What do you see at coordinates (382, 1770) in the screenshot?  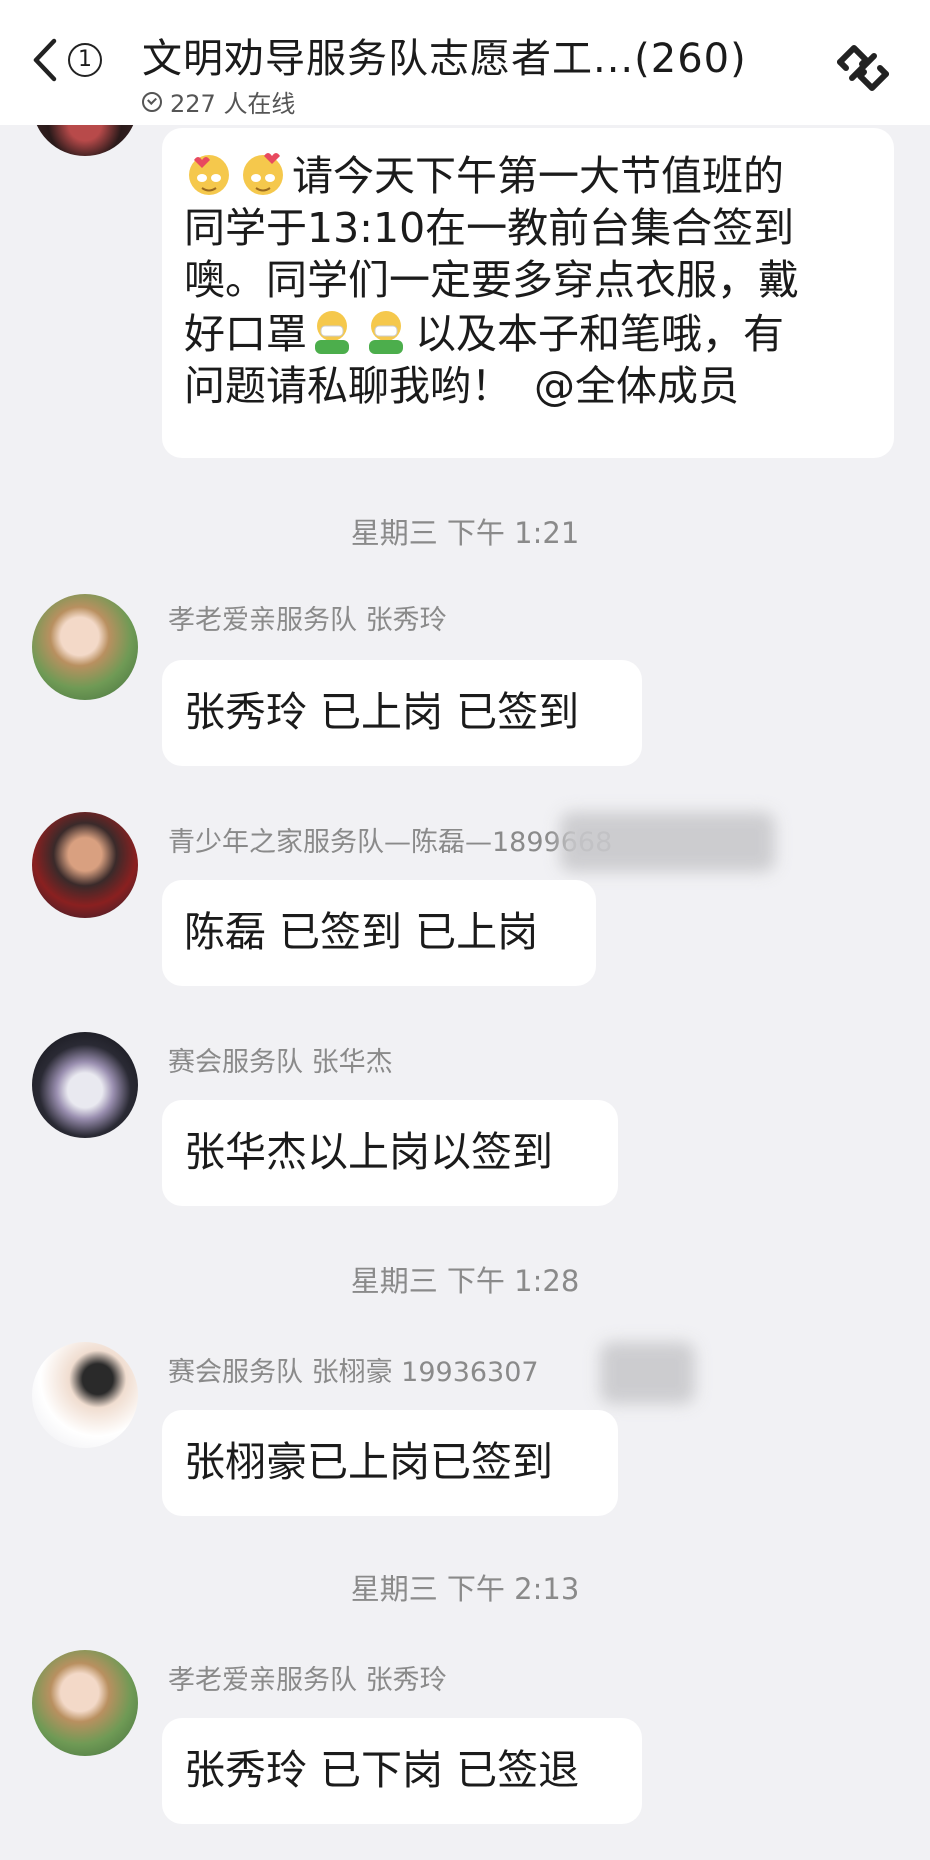 I see `message-text: 张秀玲 已下岗 已签退` at bounding box center [382, 1770].